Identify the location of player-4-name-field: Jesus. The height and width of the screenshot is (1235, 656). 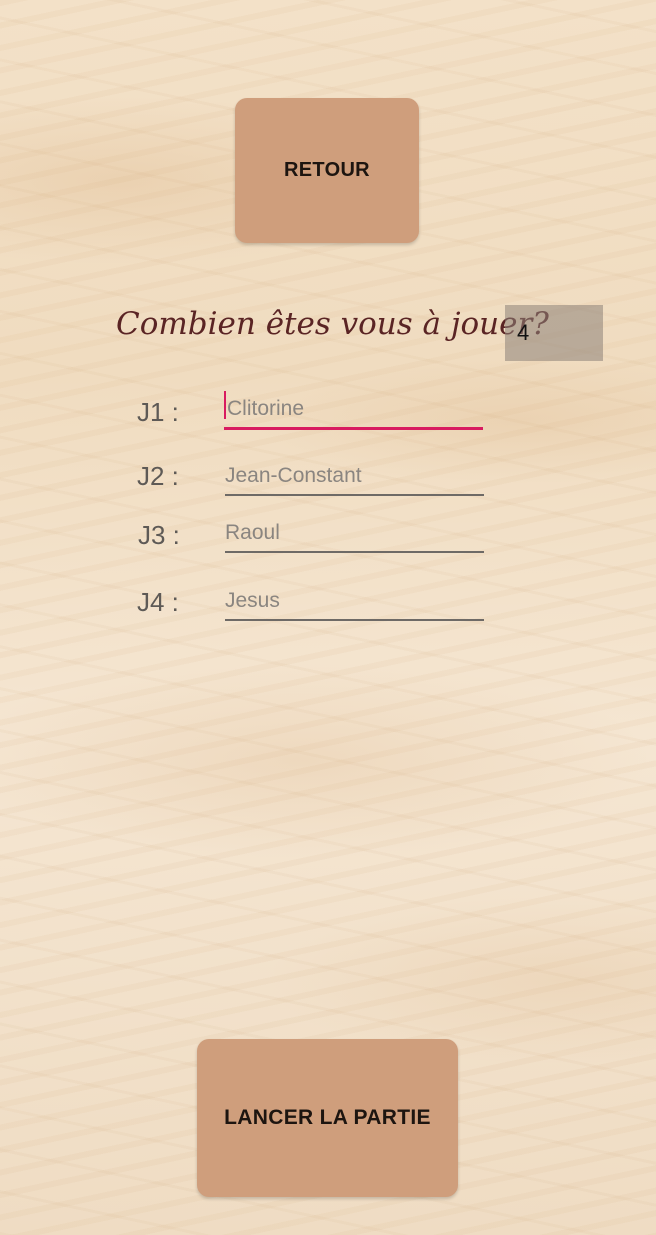
(354, 603).